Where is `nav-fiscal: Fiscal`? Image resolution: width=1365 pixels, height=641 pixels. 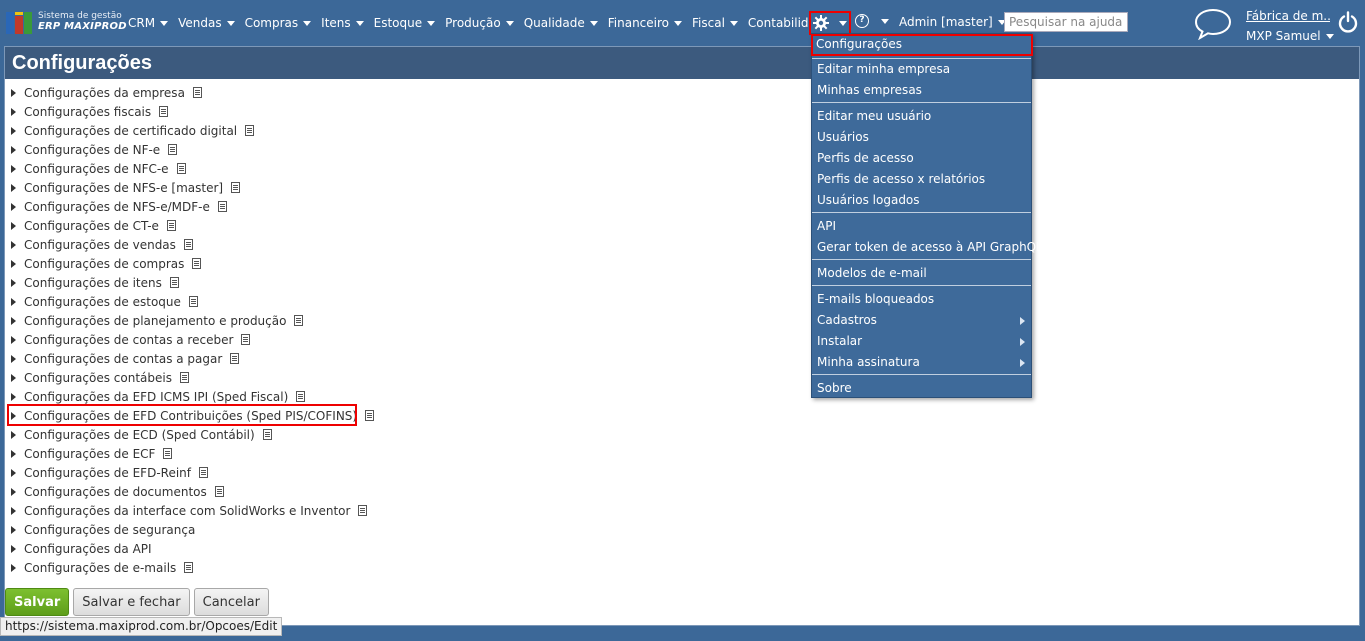 nav-fiscal: Fiscal is located at coordinates (715, 23).